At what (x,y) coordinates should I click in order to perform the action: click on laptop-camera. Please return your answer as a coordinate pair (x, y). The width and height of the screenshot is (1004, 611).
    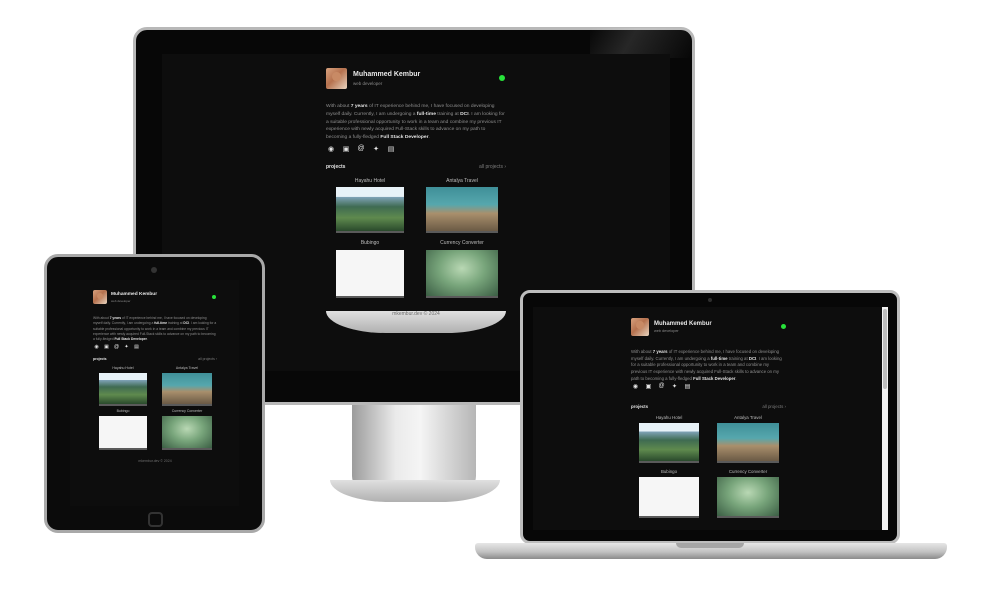
    Looking at the image, I should click on (710, 300).